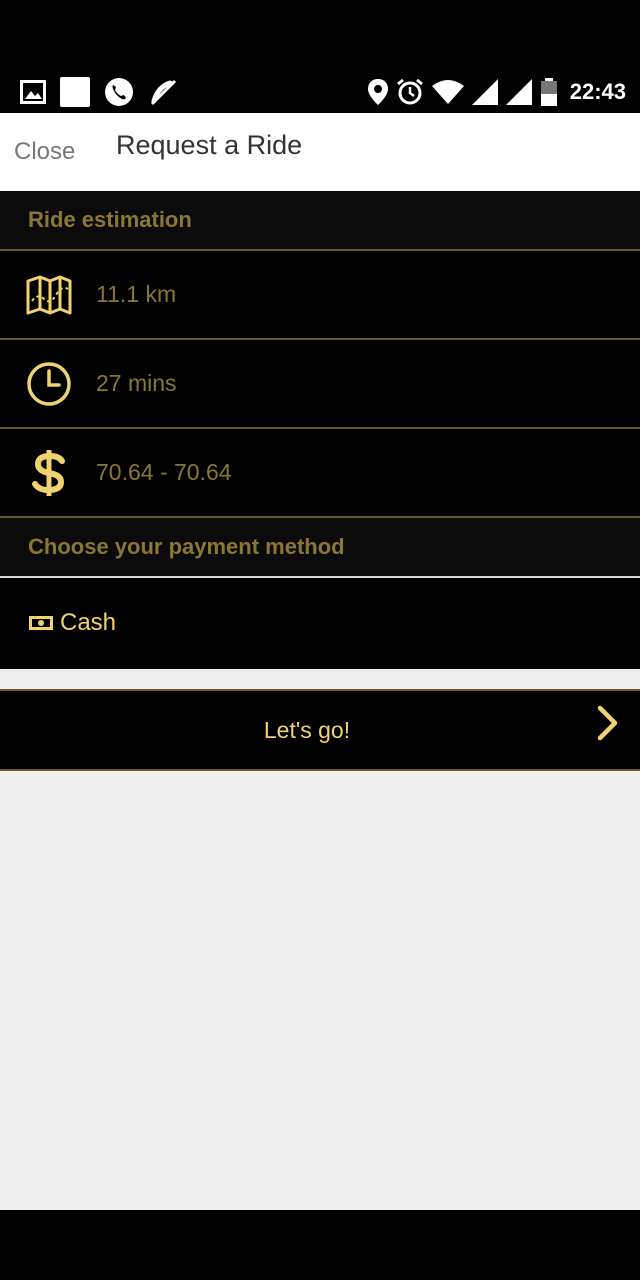 Image resolution: width=640 pixels, height=1280 pixels. What do you see at coordinates (110, 219) in the screenshot?
I see `ride-estimation-title: Ride estimation` at bounding box center [110, 219].